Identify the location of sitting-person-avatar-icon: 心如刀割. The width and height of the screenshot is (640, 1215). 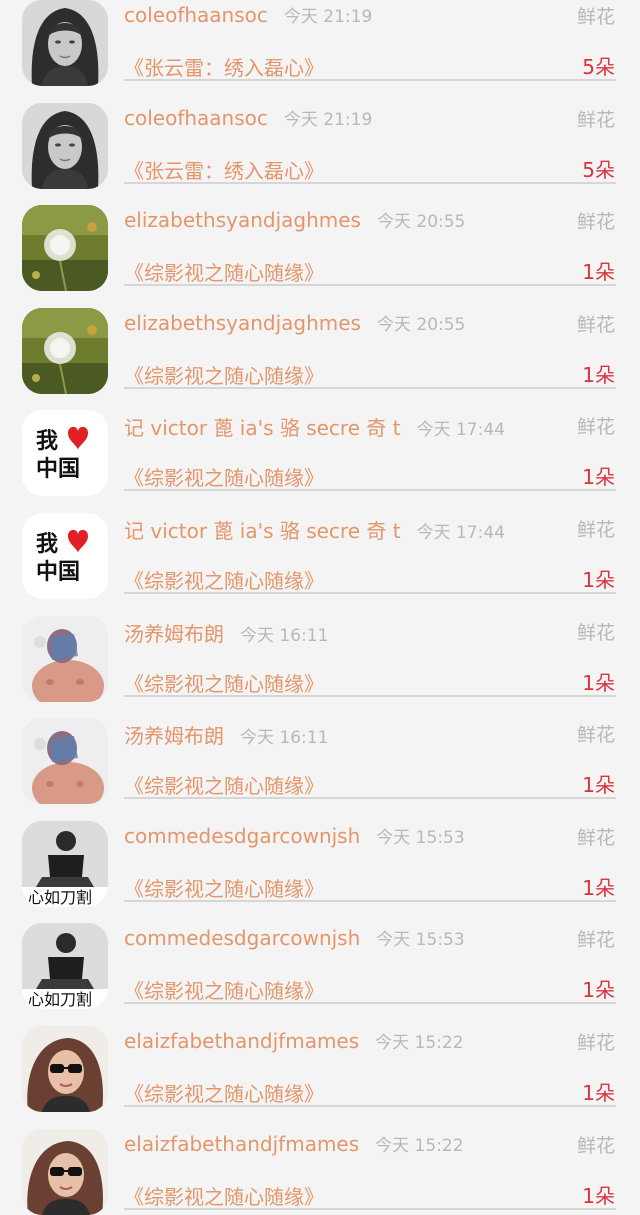
(65, 863).